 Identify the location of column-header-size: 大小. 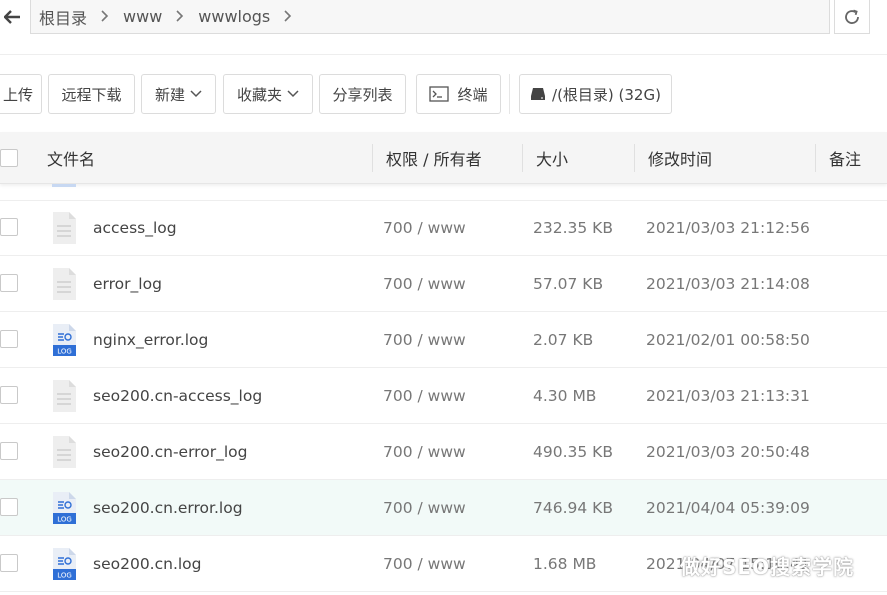
(552, 158).